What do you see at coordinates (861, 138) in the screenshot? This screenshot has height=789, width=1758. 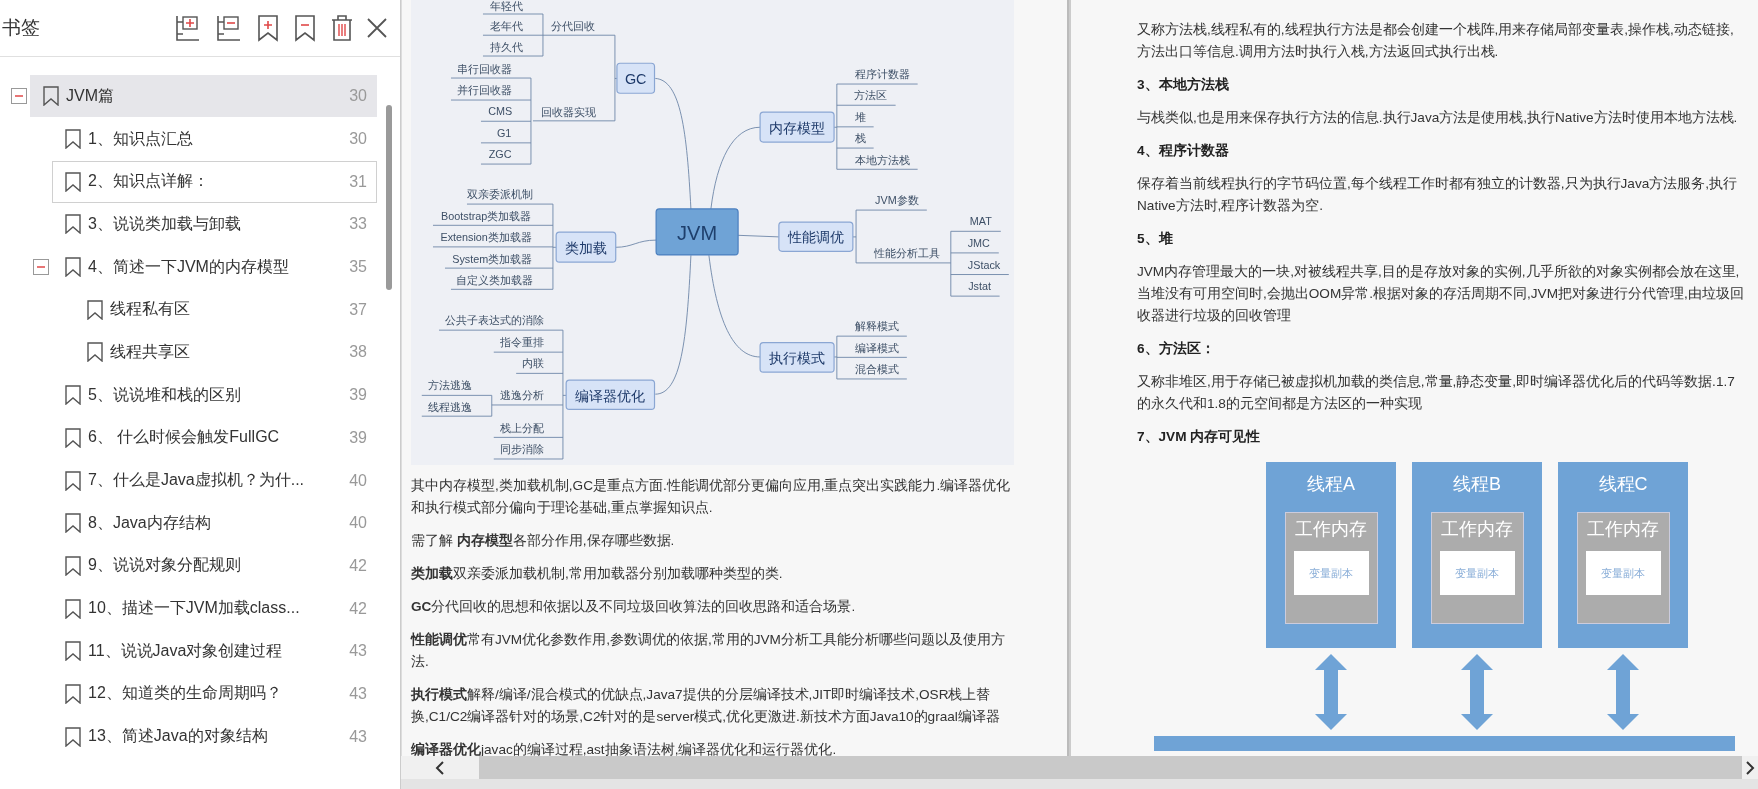 I see `subtopic-label: 栈` at bounding box center [861, 138].